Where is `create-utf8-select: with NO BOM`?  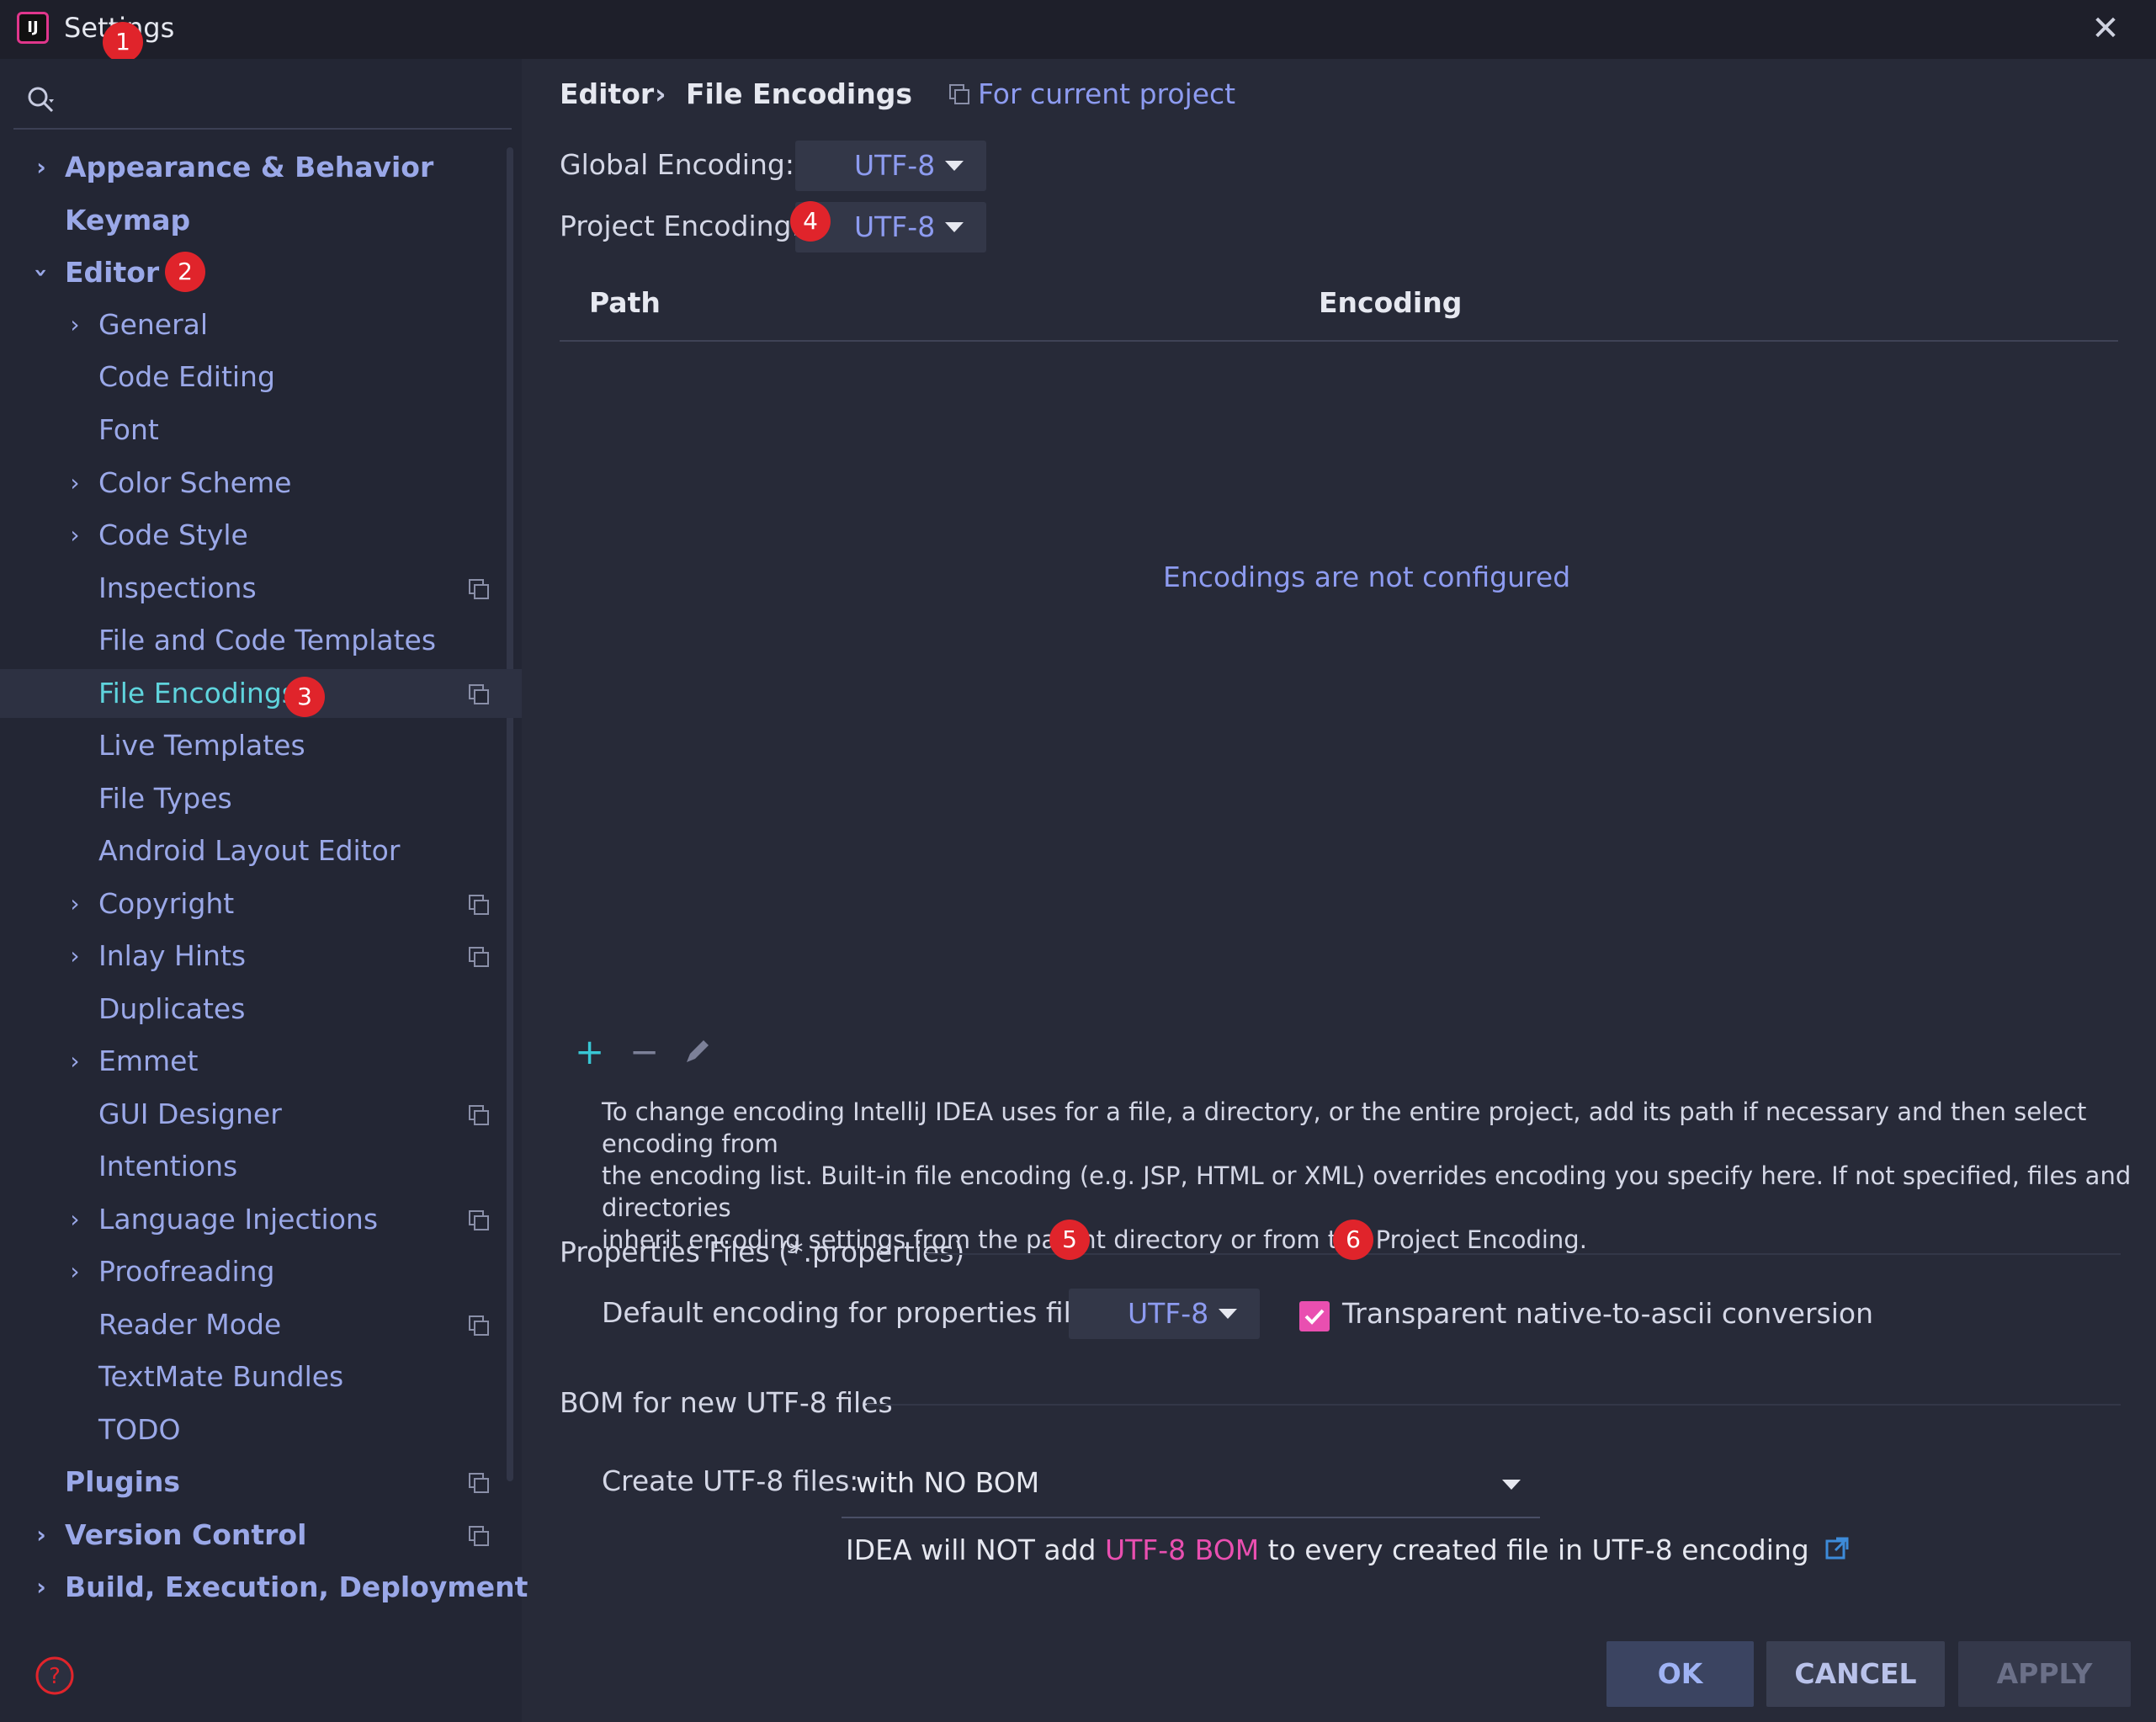 create-utf8-select: with NO BOM is located at coordinates (1191, 1487).